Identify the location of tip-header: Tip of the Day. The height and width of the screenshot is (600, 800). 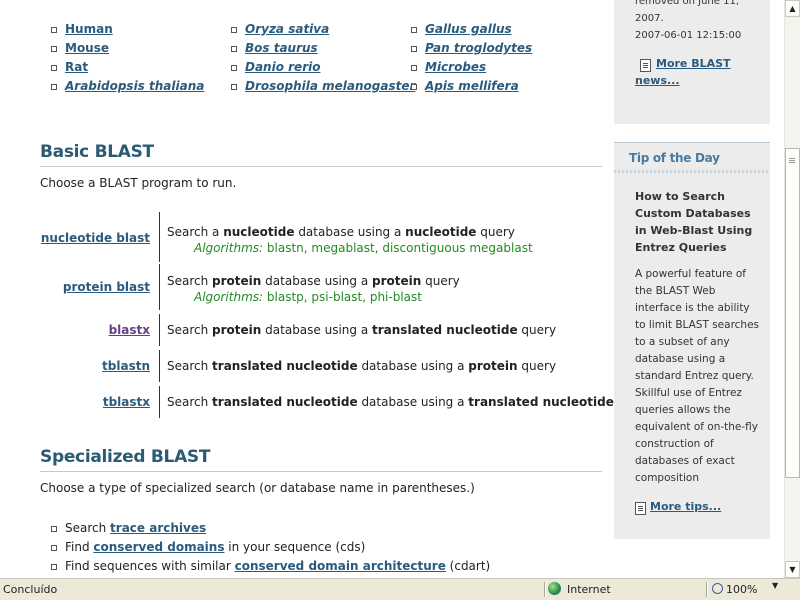
(692, 157).